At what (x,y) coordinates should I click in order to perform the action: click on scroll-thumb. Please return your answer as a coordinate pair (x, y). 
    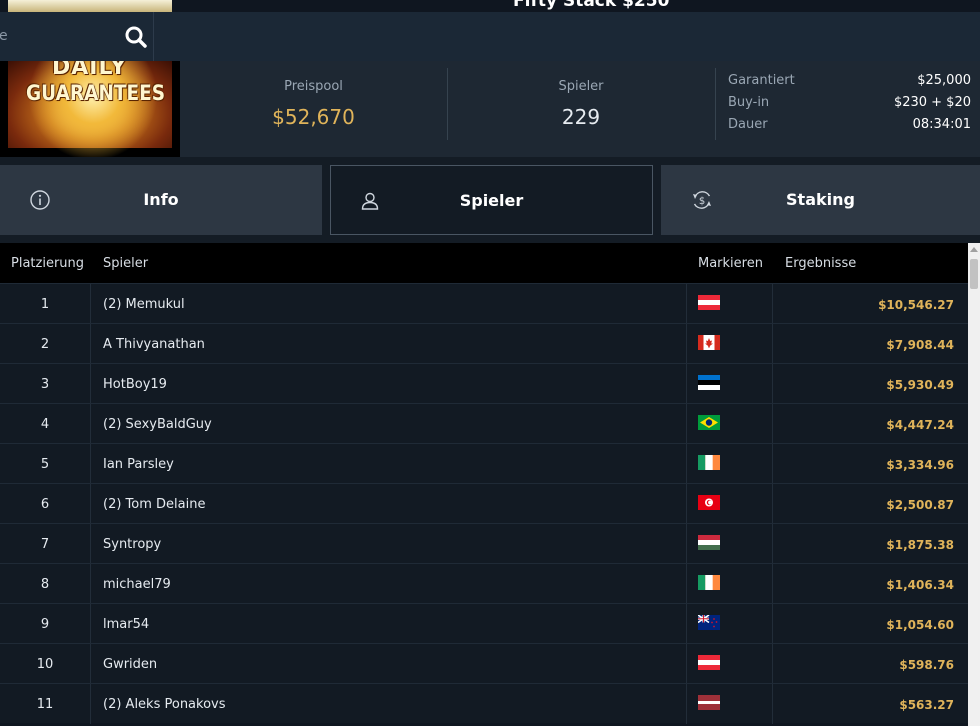
    Looking at the image, I should click on (974, 274).